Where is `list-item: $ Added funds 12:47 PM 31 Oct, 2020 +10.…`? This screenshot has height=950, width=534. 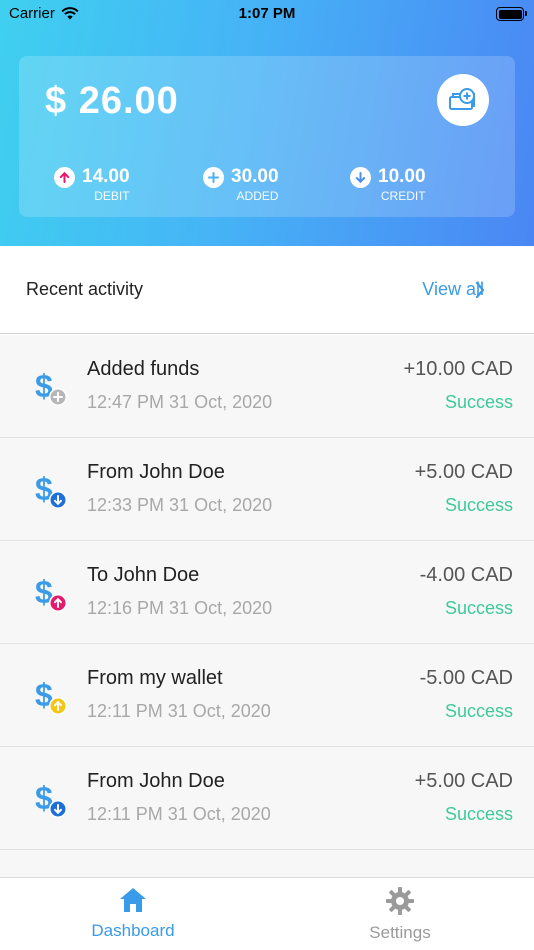 list-item: $ Added funds 12:47 PM 31 Oct, 2020 +10.… is located at coordinates (267, 386).